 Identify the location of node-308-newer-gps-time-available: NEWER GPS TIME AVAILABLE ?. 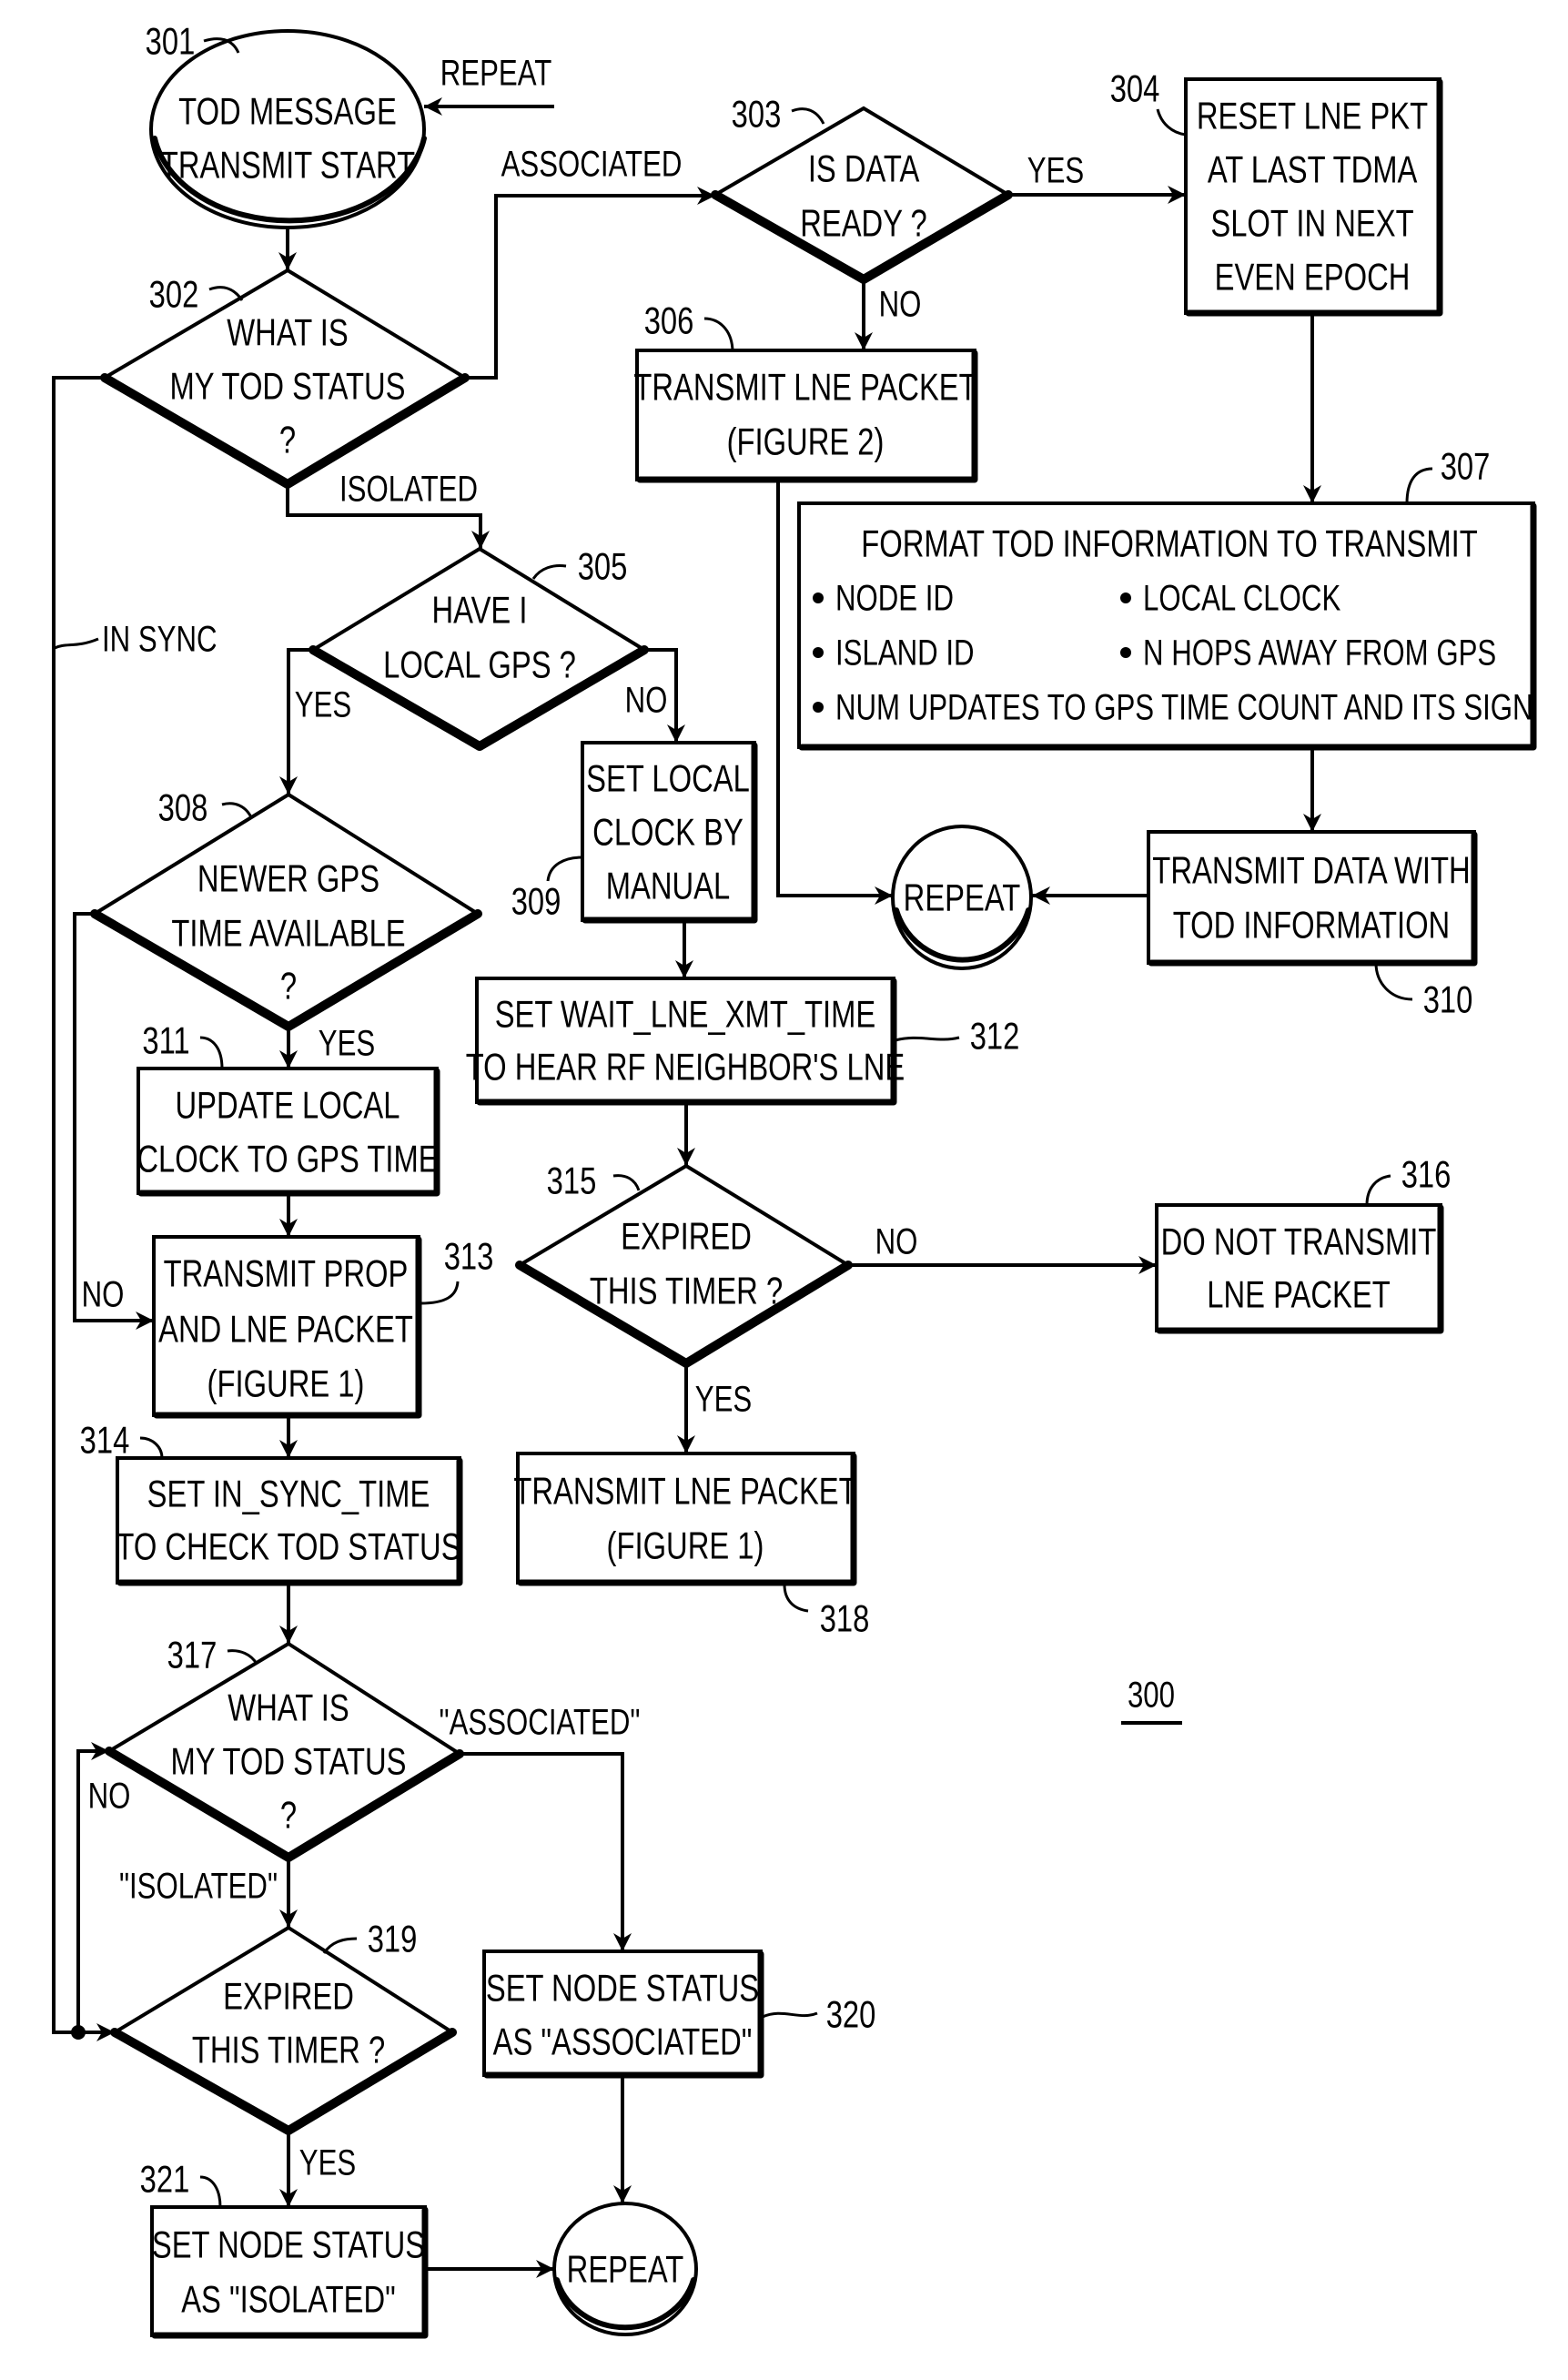
(286, 911).